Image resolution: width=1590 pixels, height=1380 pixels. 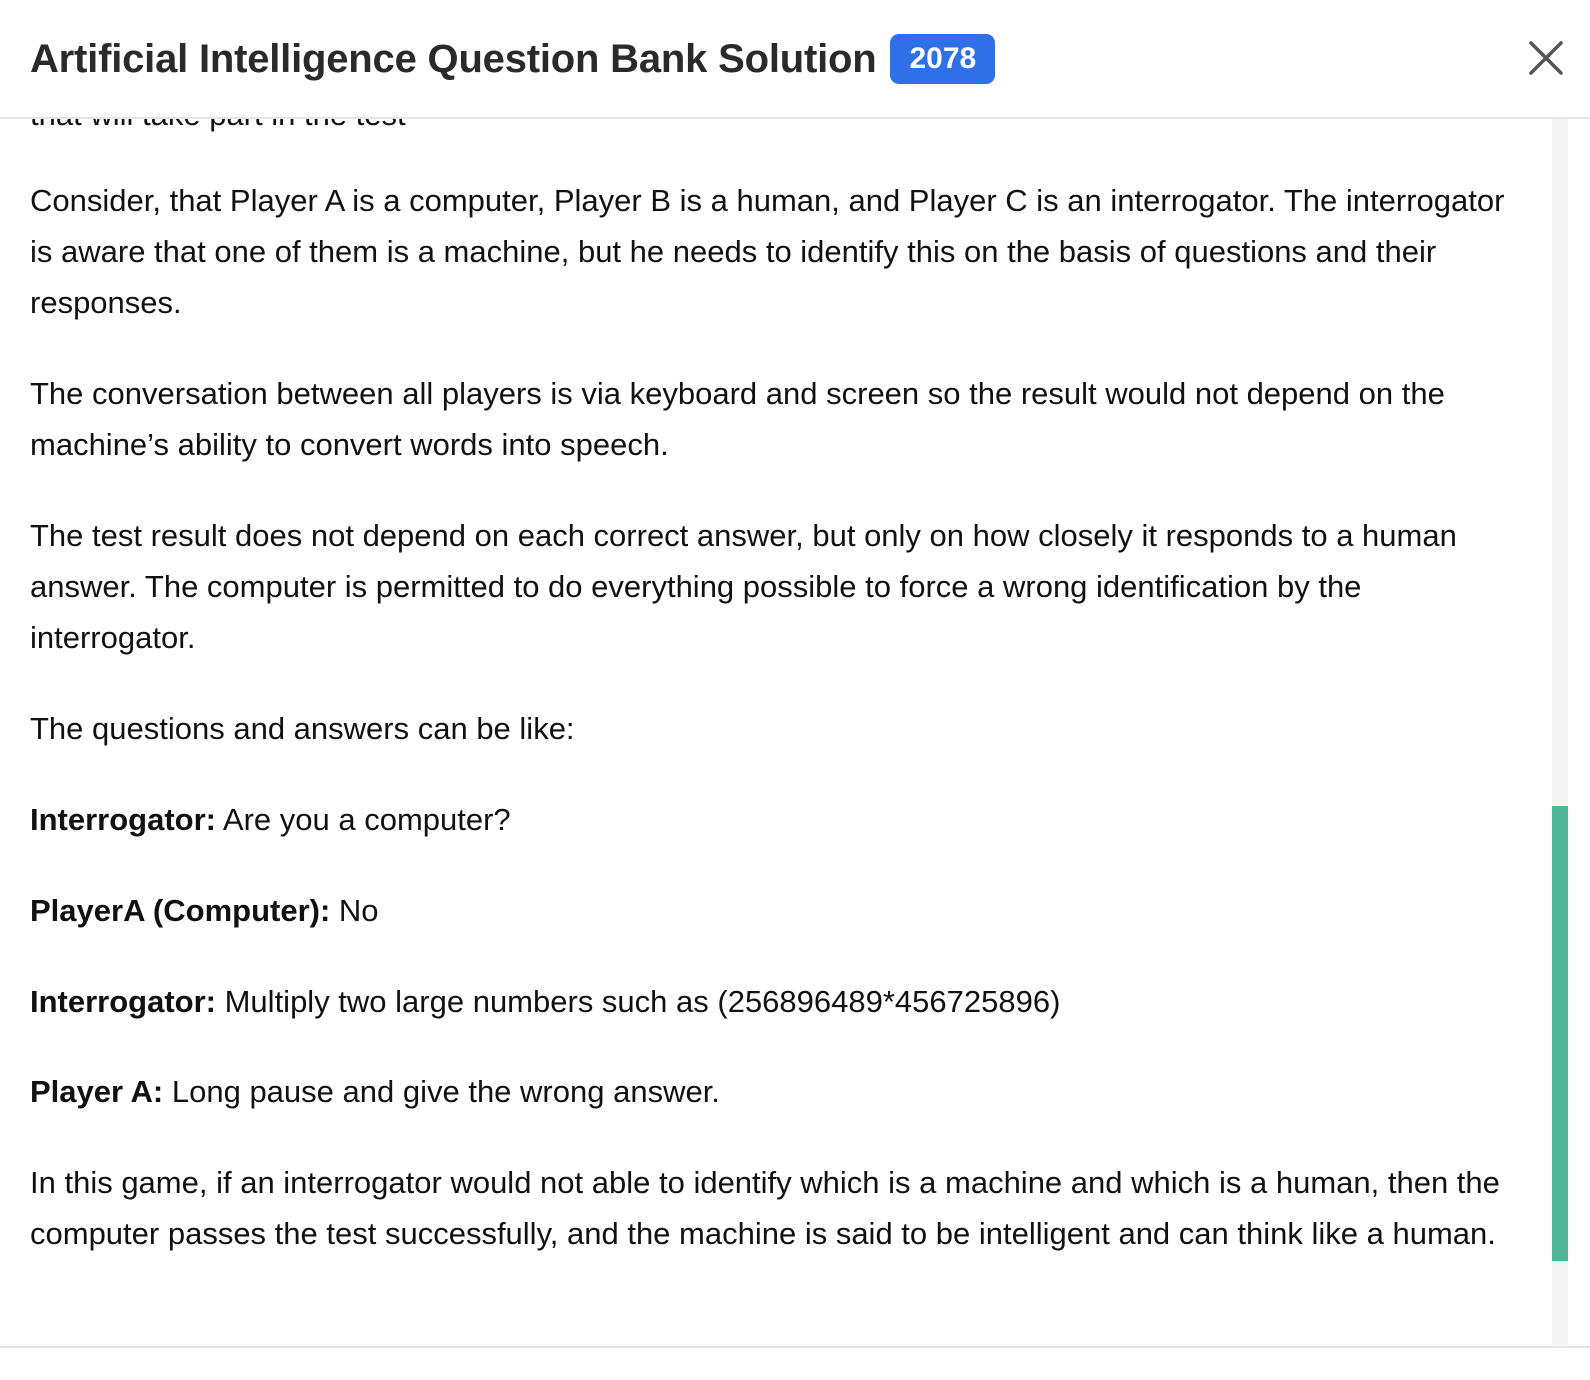 I want to click on question-count-badge: 2078, so click(x=943, y=59).